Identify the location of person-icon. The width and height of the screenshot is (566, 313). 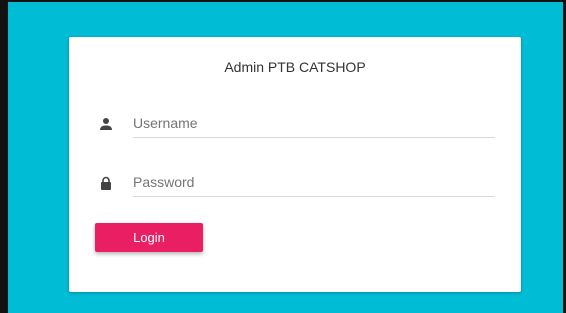
(106, 124).